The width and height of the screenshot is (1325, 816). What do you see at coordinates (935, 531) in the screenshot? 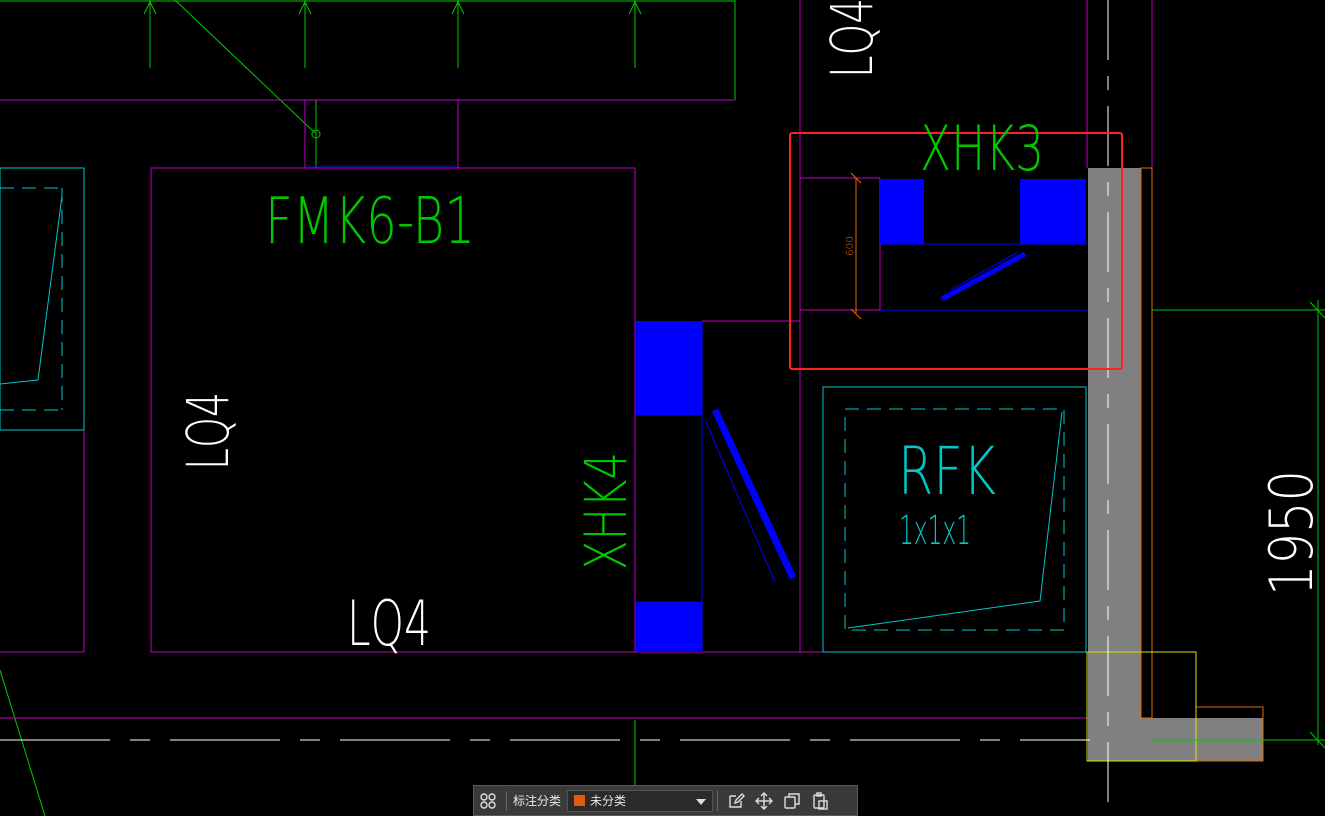
I see `label-rfk-size: 1x1x1` at bounding box center [935, 531].